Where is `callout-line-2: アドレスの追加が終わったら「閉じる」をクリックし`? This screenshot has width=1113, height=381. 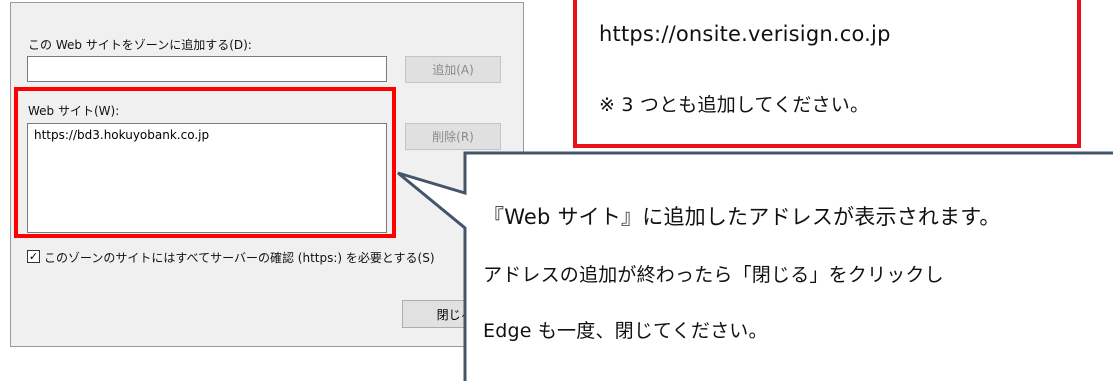 callout-line-2: アドレスの追加が終わったら「閉じる」をクリックし is located at coordinates (713, 275).